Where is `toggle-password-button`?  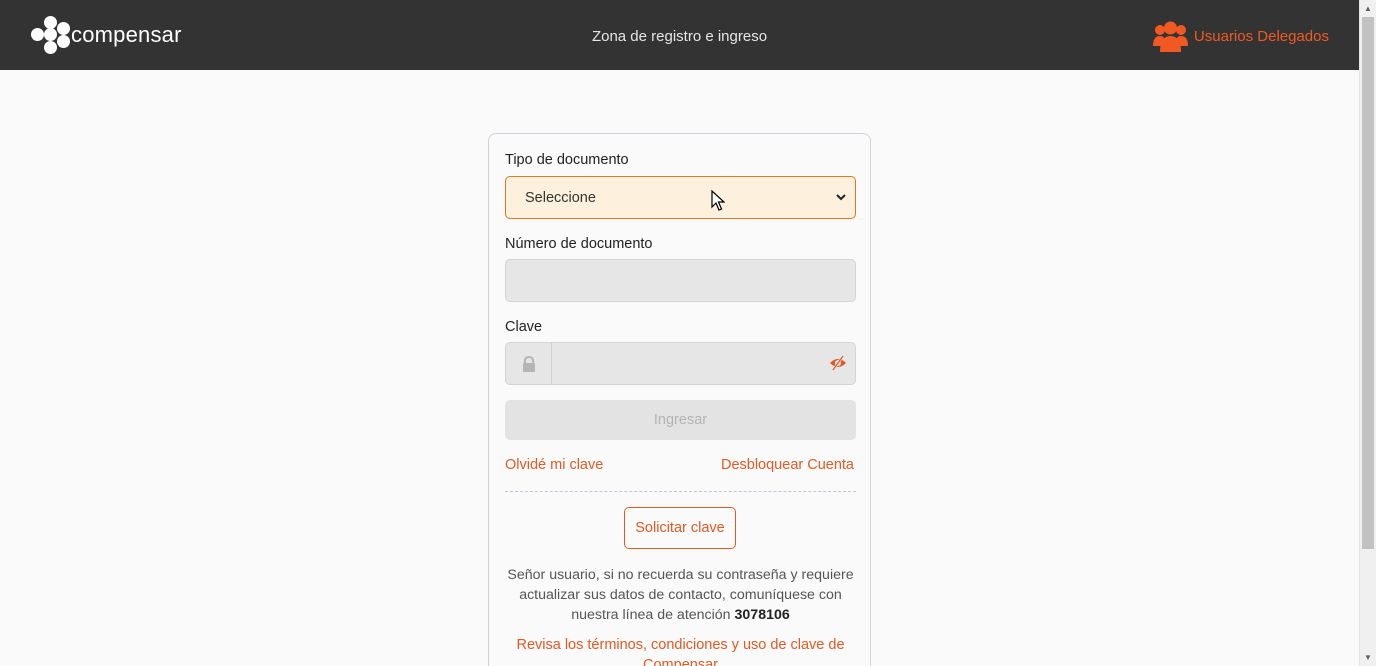
toggle-password-button is located at coordinates (838, 365).